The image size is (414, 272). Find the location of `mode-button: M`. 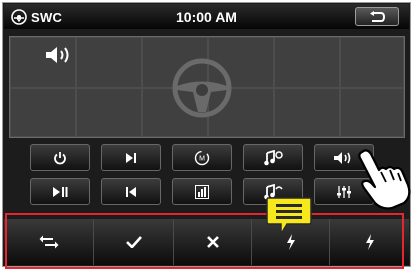

mode-button: M is located at coordinates (202, 157).